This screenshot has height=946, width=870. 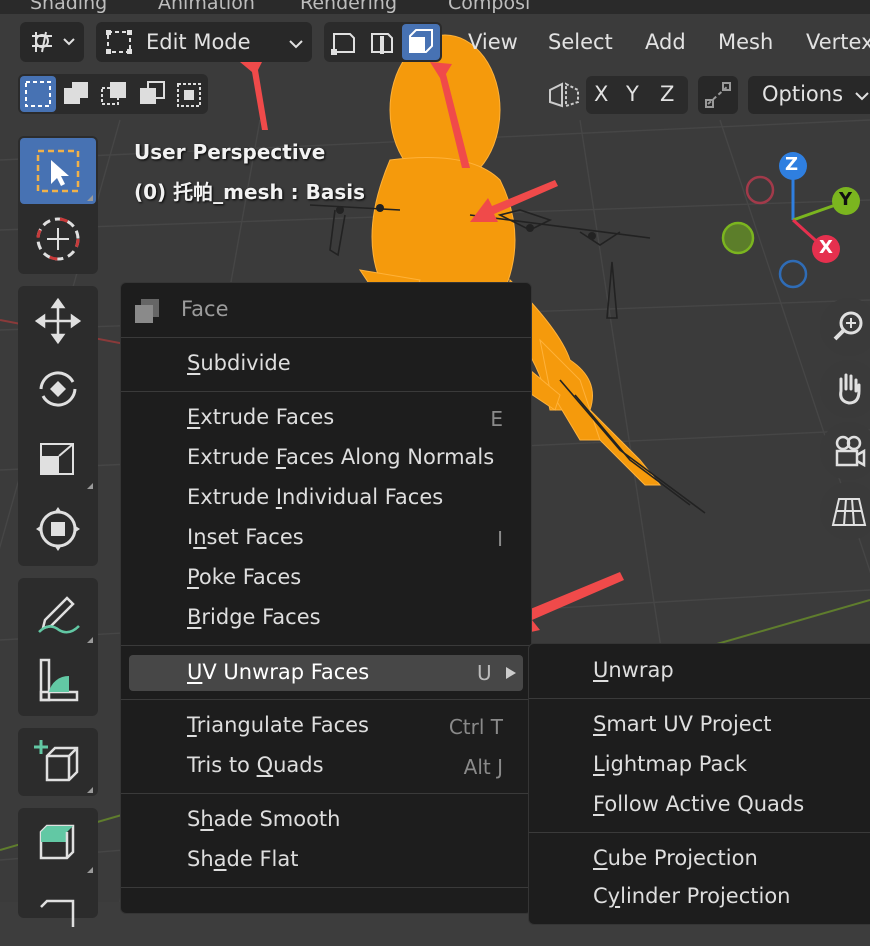 What do you see at coordinates (493, 42) in the screenshot?
I see `menu-view: View` at bounding box center [493, 42].